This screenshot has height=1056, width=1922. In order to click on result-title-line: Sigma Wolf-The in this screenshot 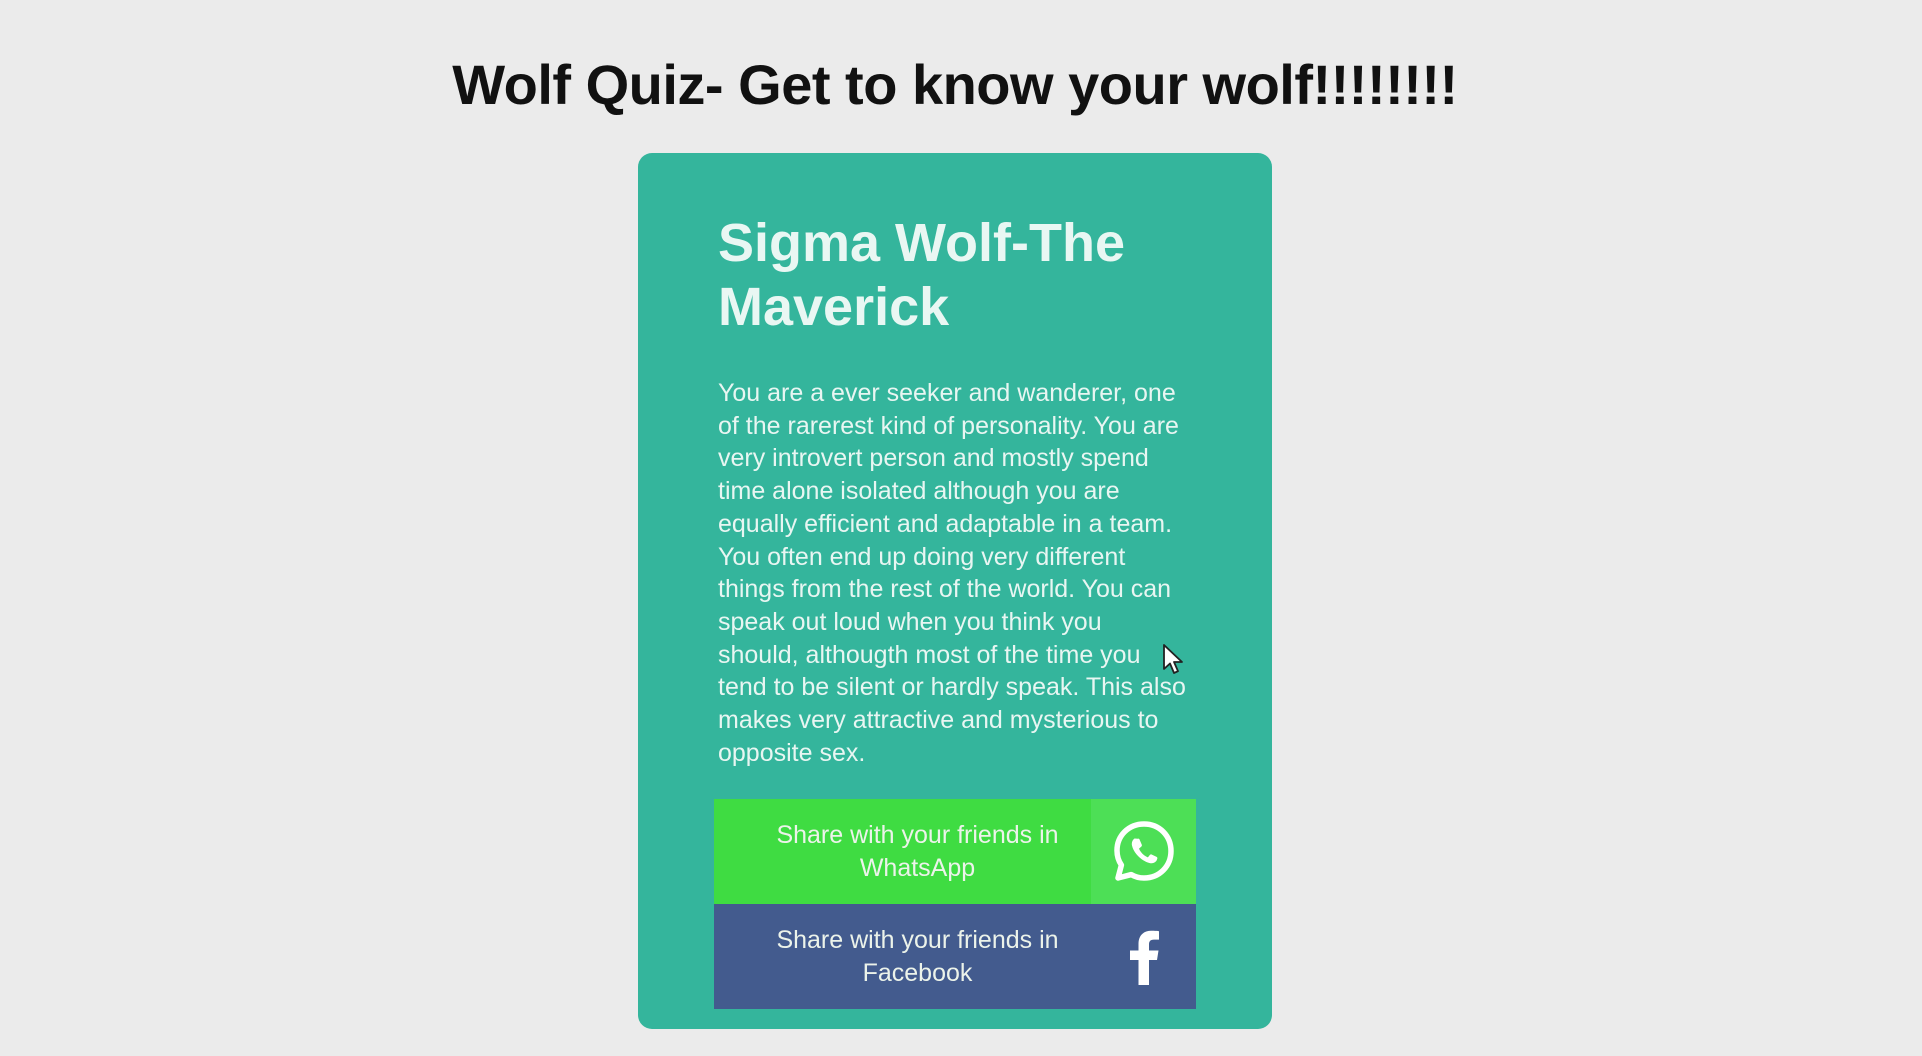, I will do `click(922, 243)`.